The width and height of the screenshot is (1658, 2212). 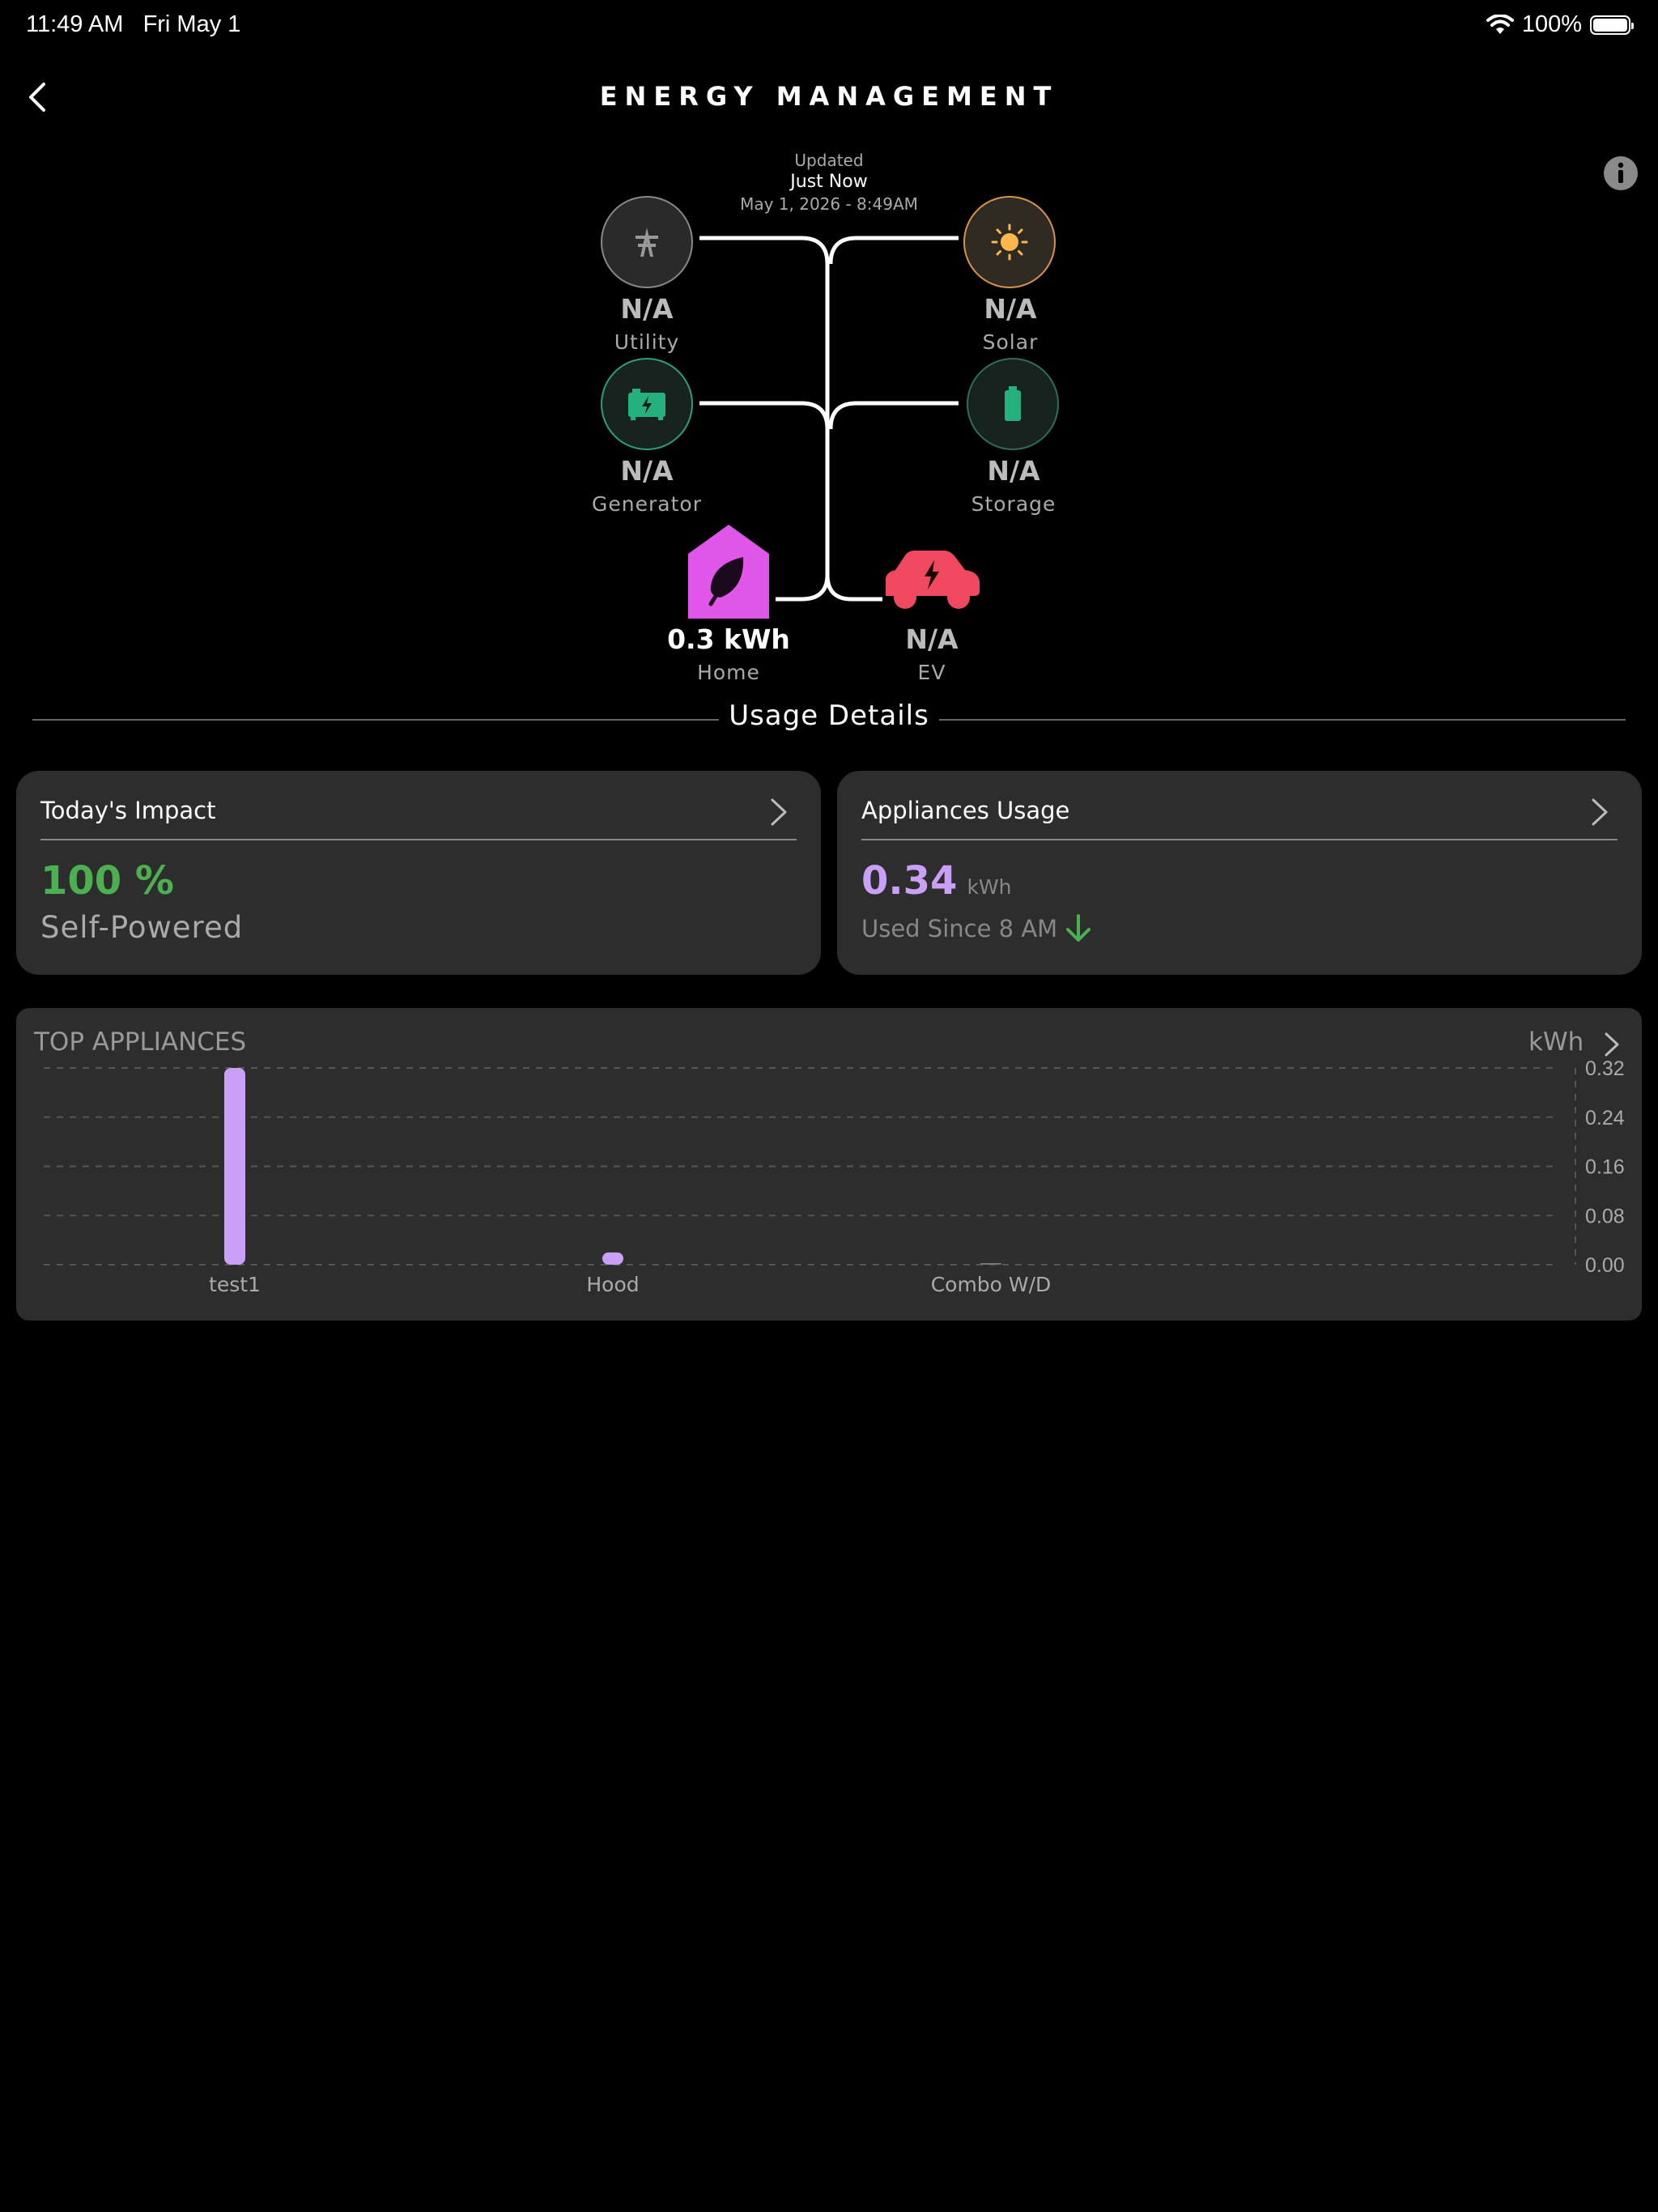 What do you see at coordinates (235, 1285) in the screenshot?
I see `x-tick-label: test1` at bounding box center [235, 1285].